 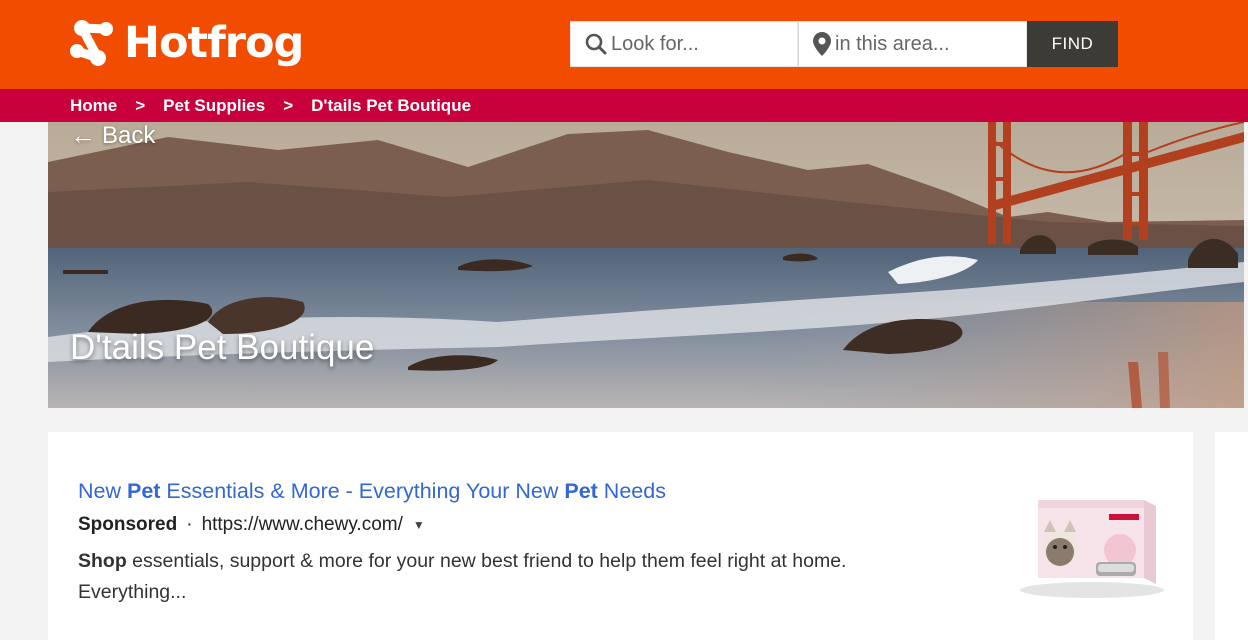 I want to click on ad-title-part: Essentials & More - Everything Your New, so click(x=362, y=491).